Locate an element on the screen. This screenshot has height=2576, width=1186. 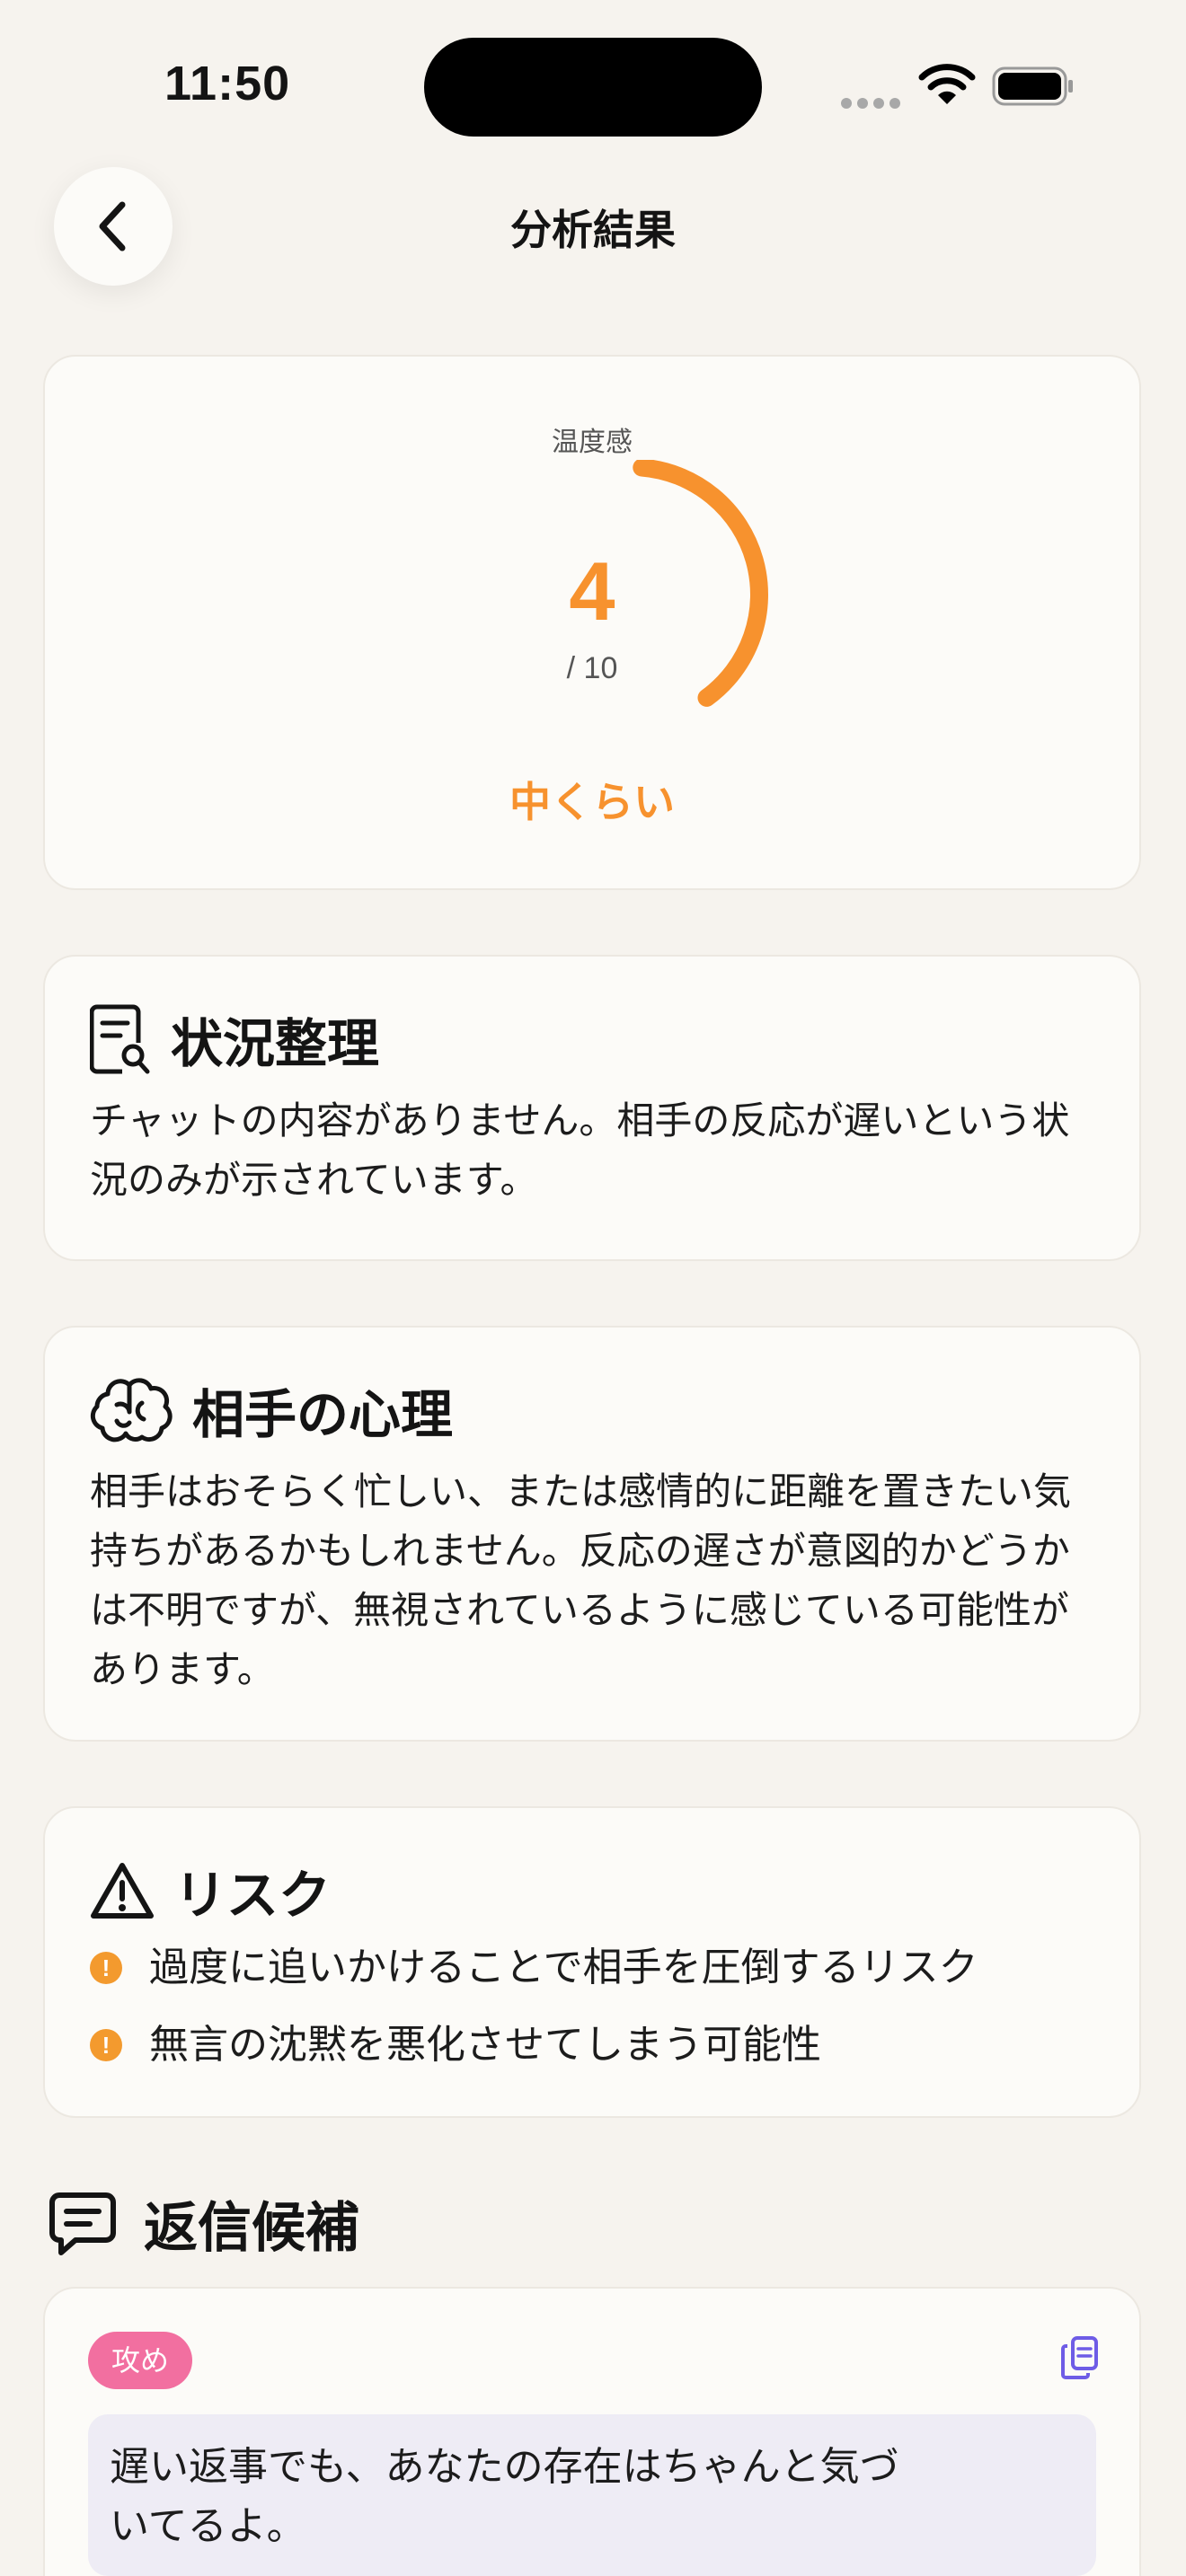
risk-item: ! 過度に追いかけることで相手を圧倒するリスク is located at coordinates (534, 1968).